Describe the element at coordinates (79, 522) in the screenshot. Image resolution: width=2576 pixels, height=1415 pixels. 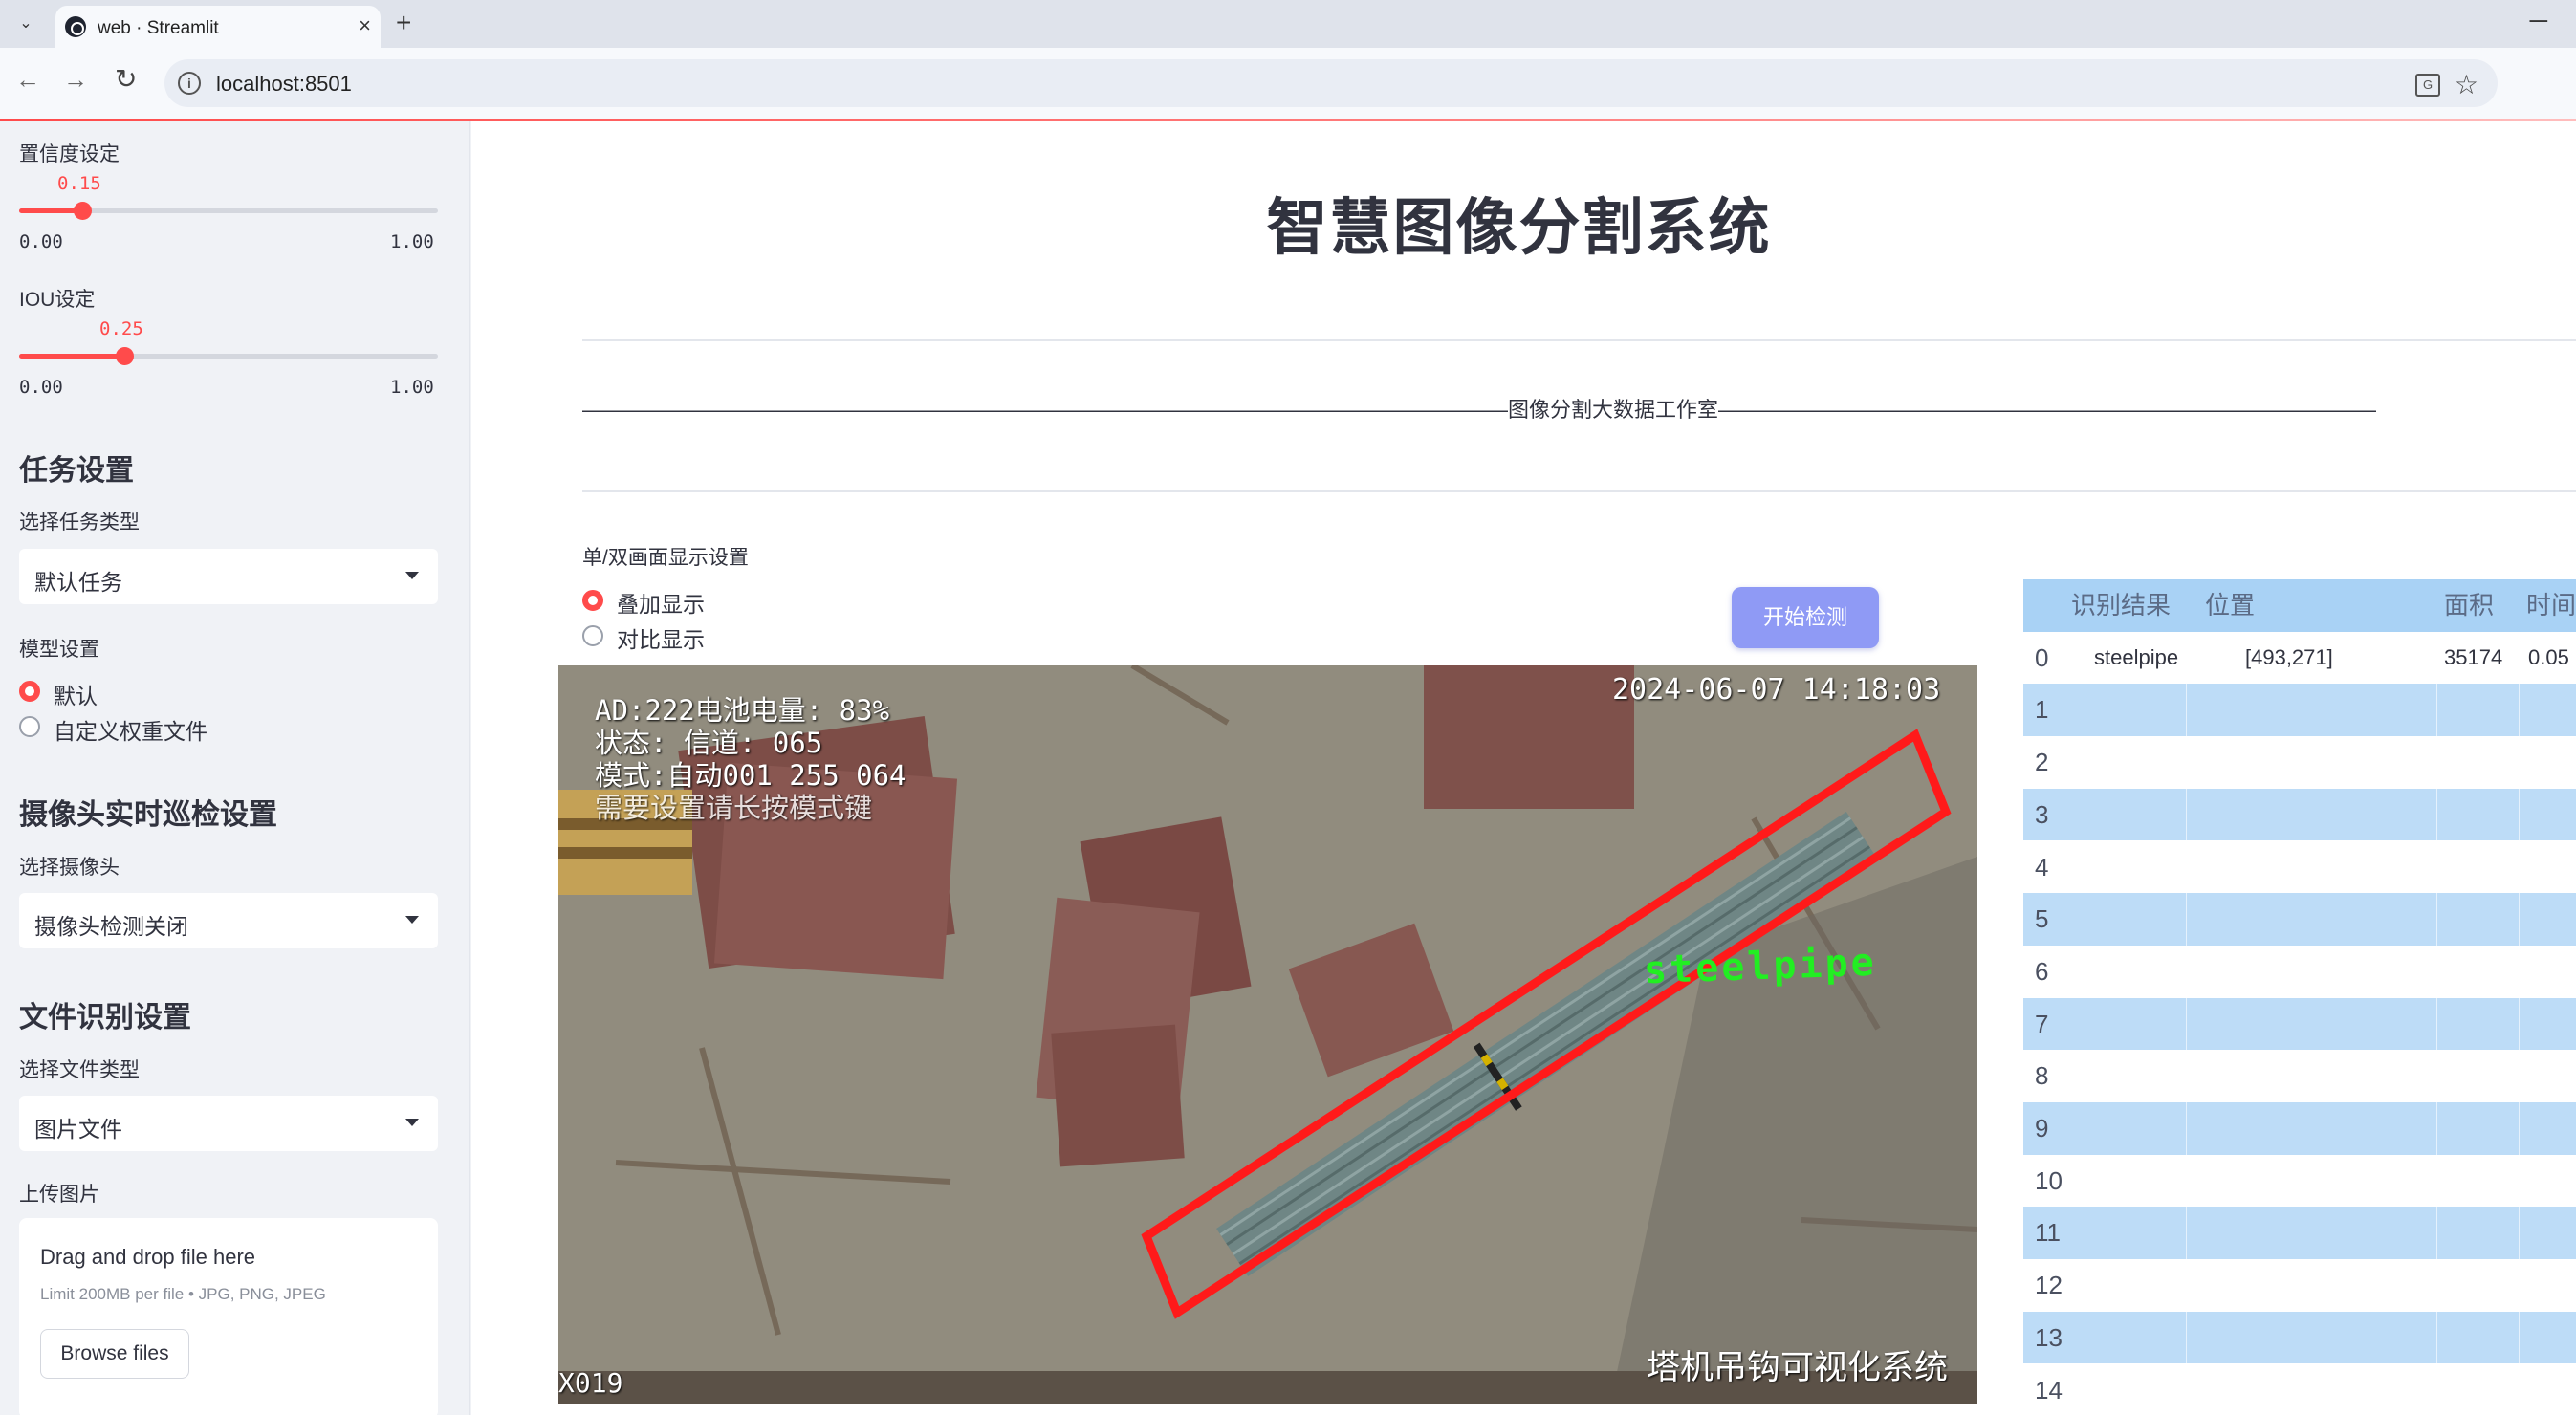
I see `task-type-label: 选择任务类型` at that location.